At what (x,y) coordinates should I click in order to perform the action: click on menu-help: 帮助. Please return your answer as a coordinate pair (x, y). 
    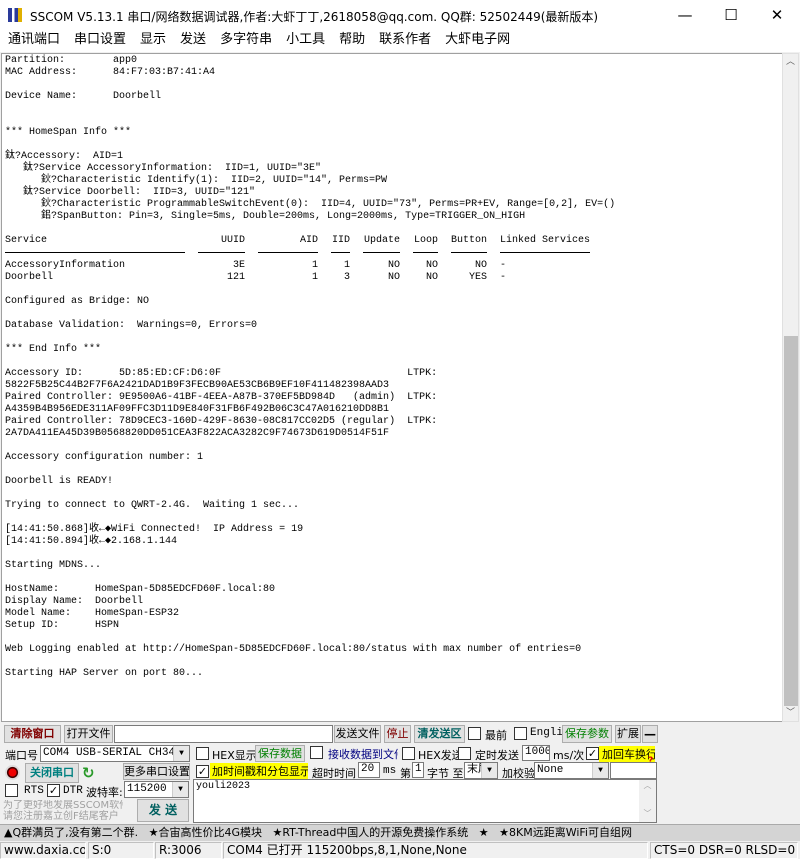
    Looking at the image, I should click on (351, 41).